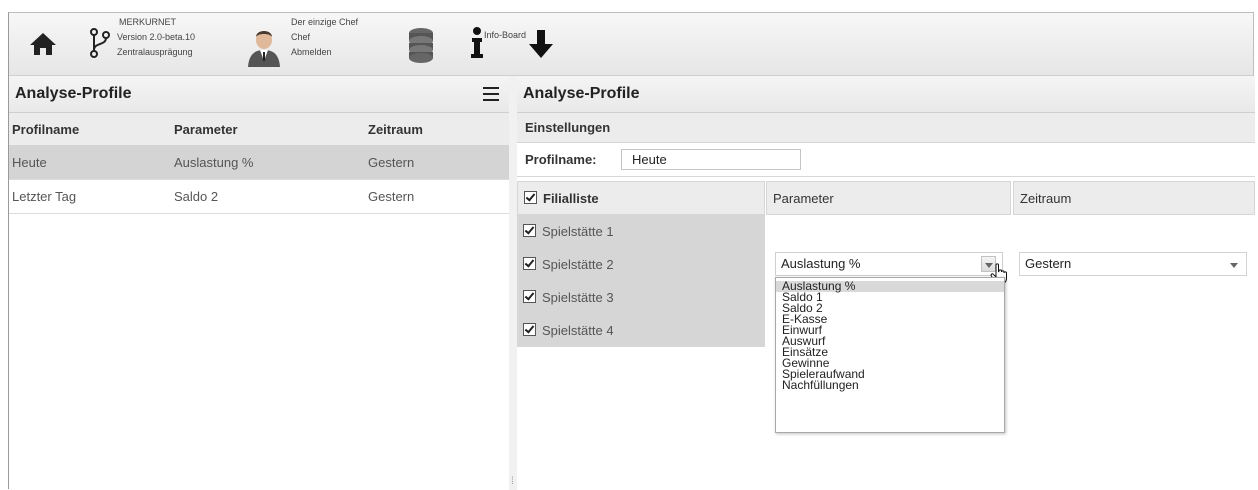  What do you see at coordinates (421, 45) in the screenshot?
I see `database-icon` at bounding box center [421, 45].